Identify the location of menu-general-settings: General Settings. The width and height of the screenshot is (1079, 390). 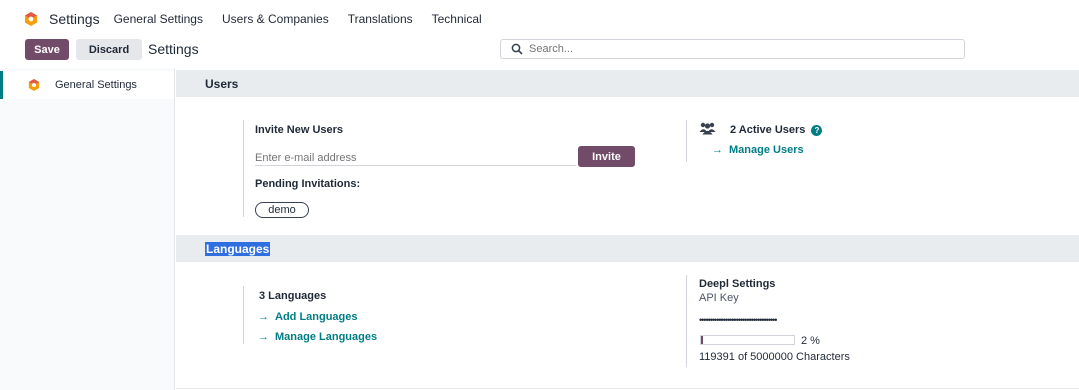
(158, 19).